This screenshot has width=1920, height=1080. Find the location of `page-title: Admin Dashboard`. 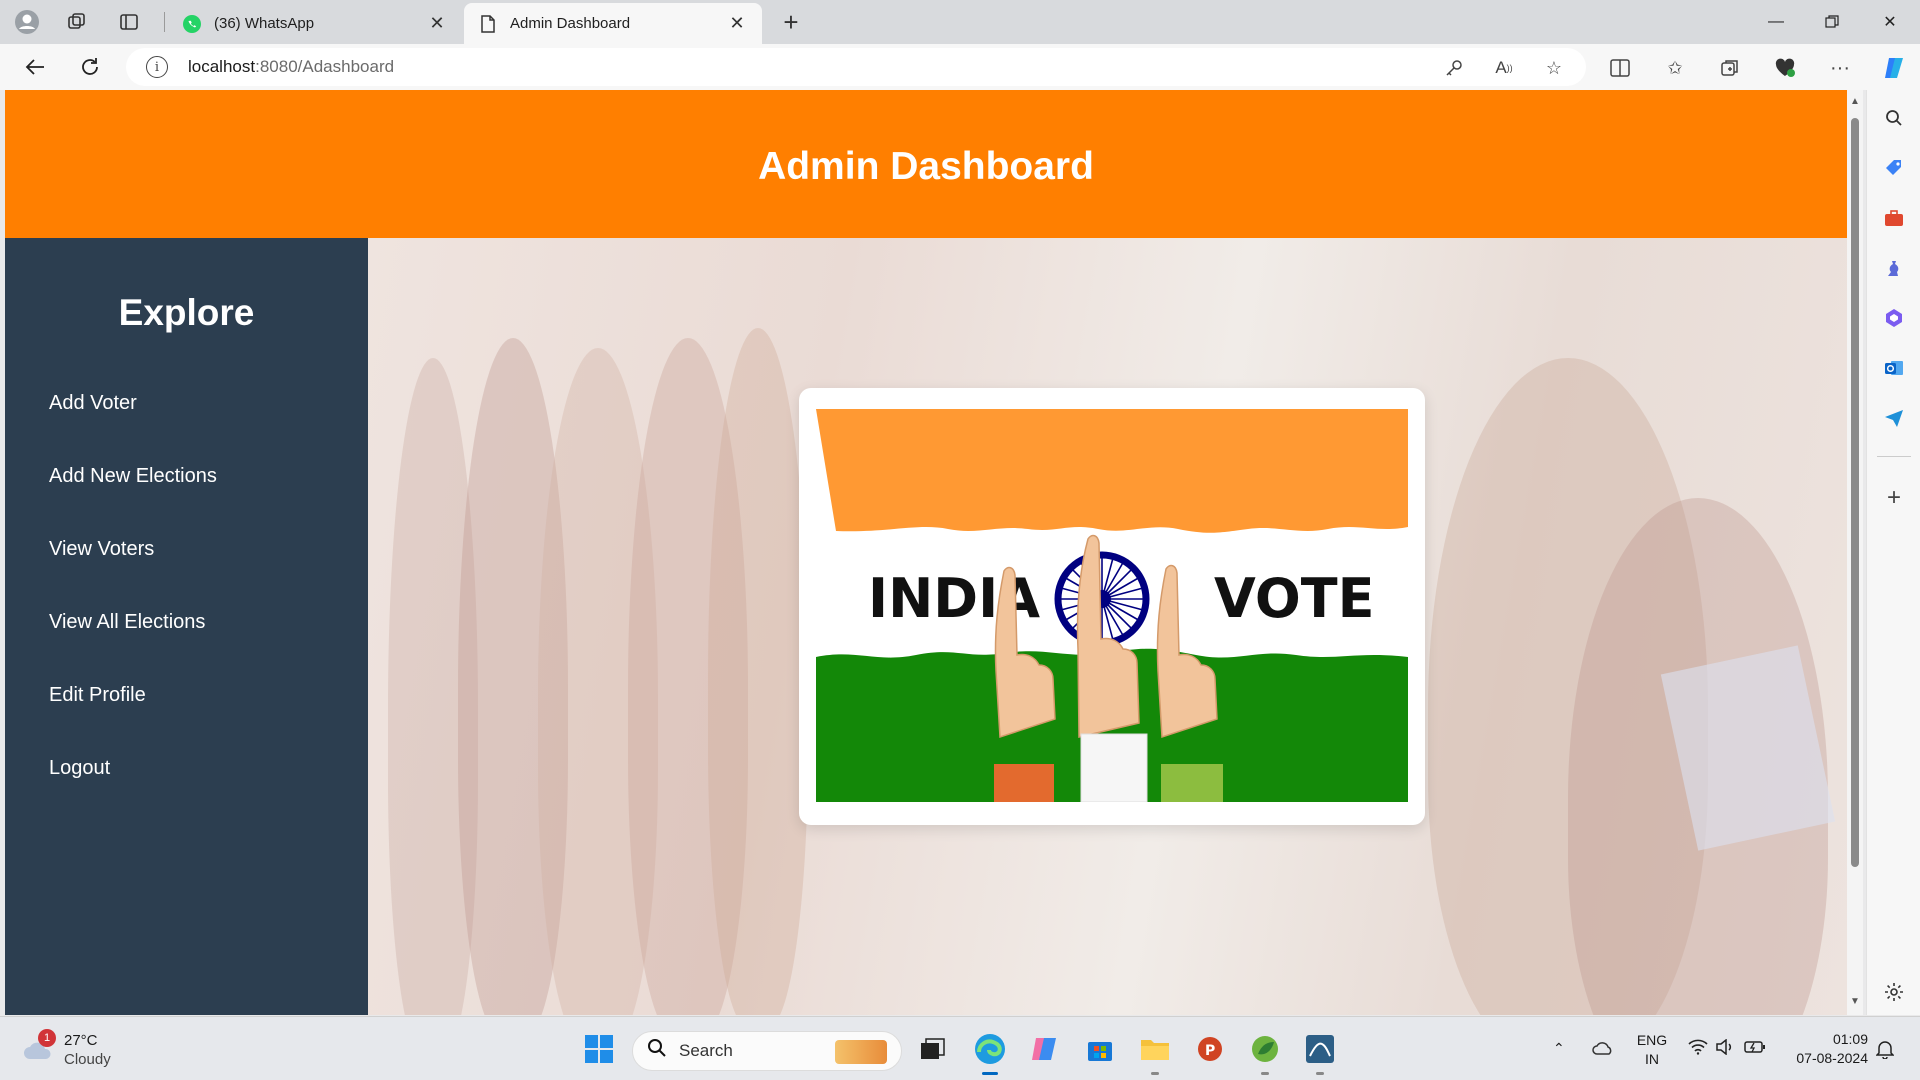

page-title: Admin Dashboard is located at coordinates (926, 166).